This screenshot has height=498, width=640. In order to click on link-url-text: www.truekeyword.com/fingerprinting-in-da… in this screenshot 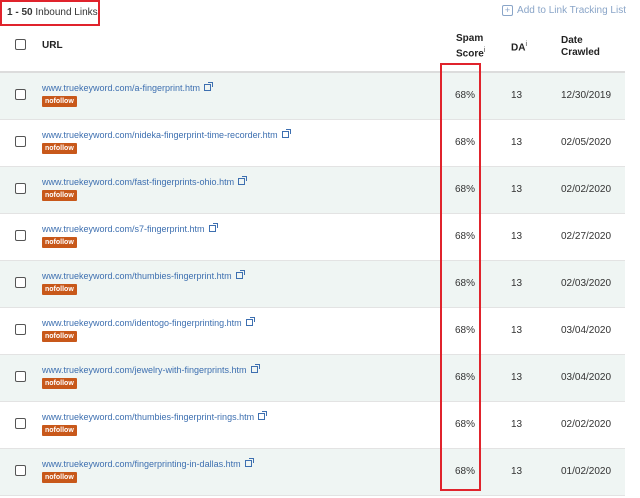, I will do `click(141, 464)`.